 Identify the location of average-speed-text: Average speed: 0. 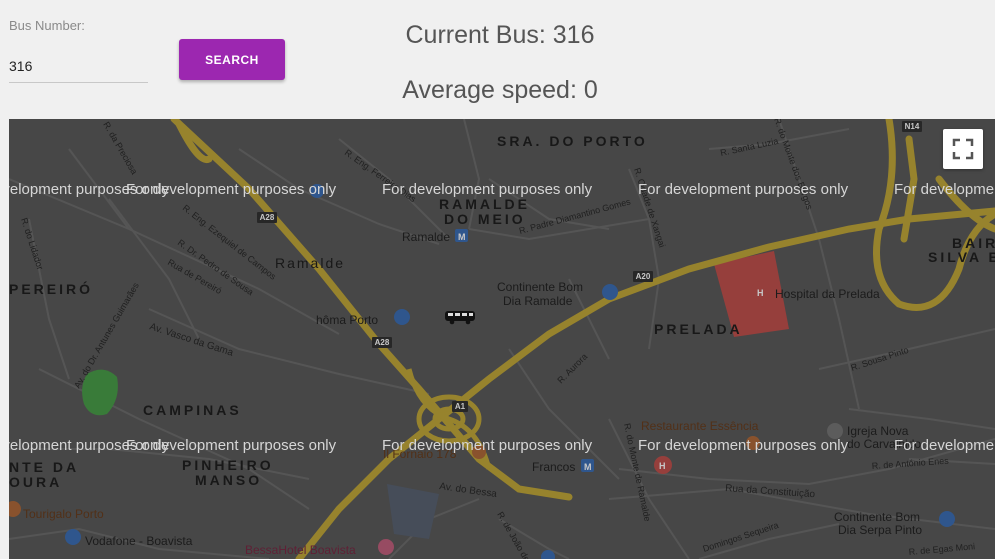
(500, 90).